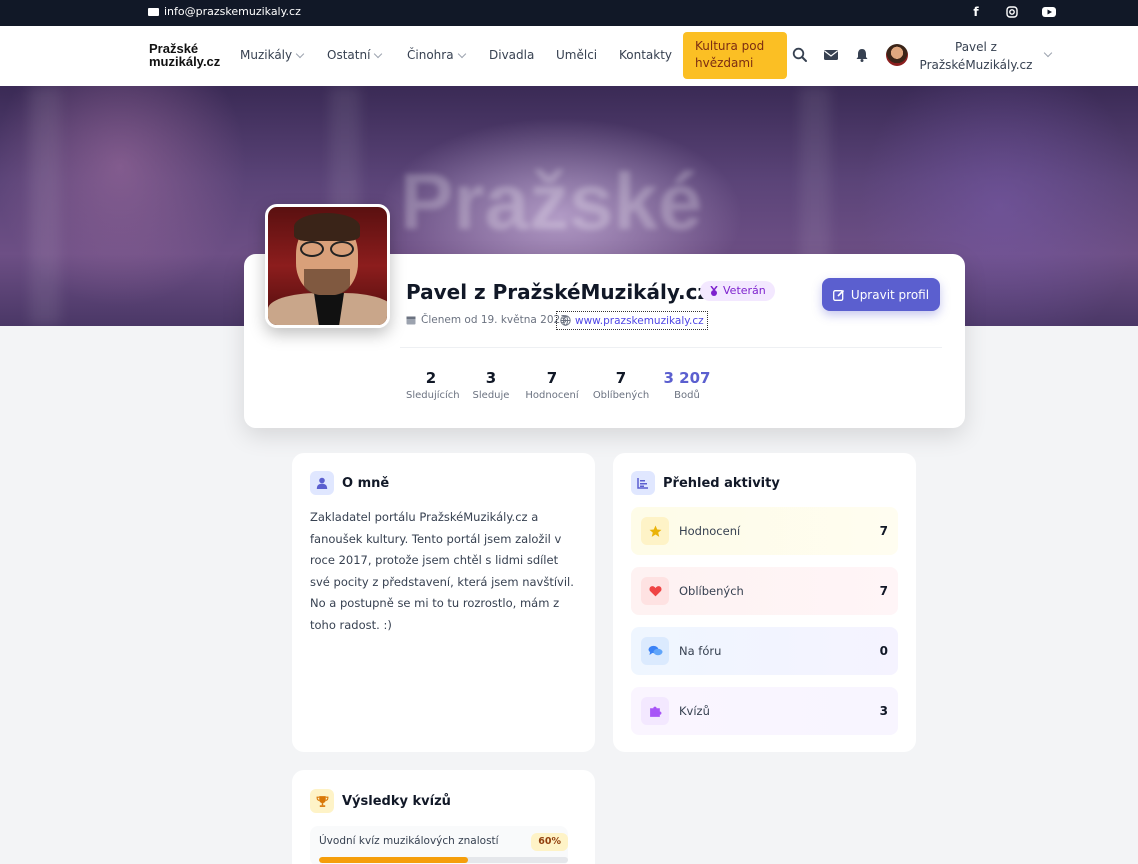 This screenshot has height=864, width=1138. I want to click on edit-profile-label: Upravit profil, so click(890, 294).